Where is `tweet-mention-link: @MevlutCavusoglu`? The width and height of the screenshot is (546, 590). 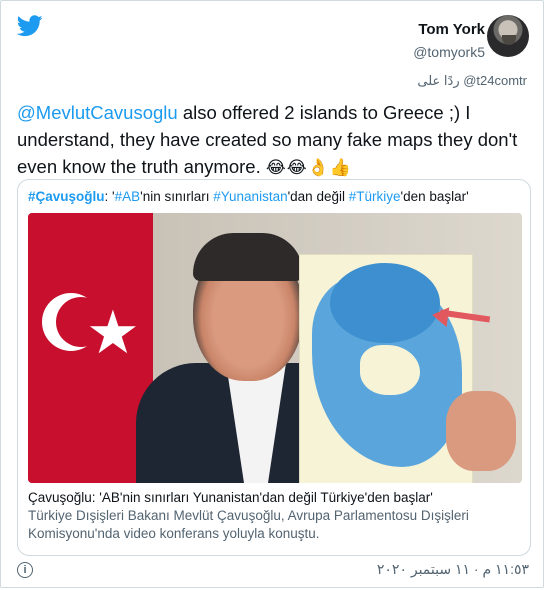 tweet-mention-link: @MevlutCavusoglu is located at coordinates (97, 112).